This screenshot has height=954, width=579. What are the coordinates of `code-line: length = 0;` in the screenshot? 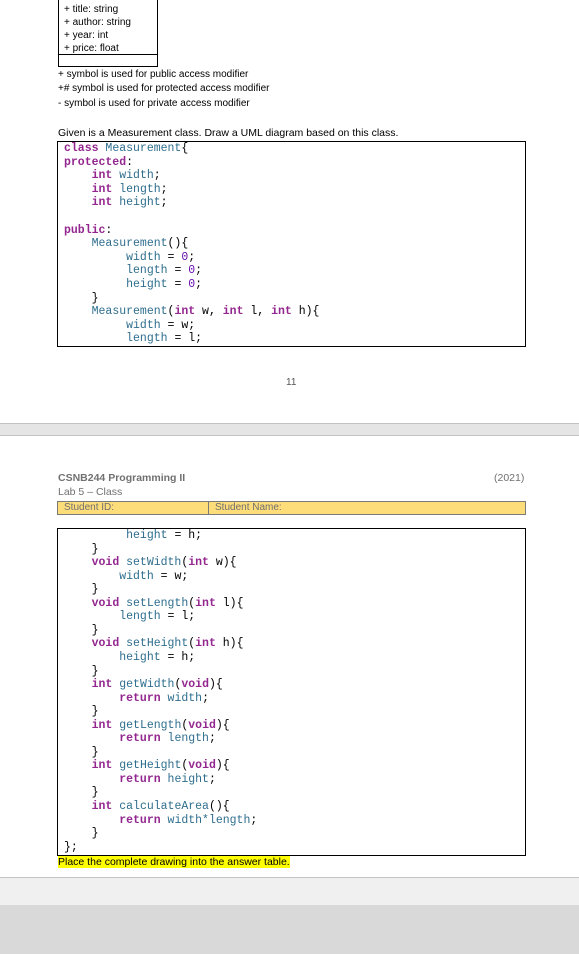 It's located at (133, 270).